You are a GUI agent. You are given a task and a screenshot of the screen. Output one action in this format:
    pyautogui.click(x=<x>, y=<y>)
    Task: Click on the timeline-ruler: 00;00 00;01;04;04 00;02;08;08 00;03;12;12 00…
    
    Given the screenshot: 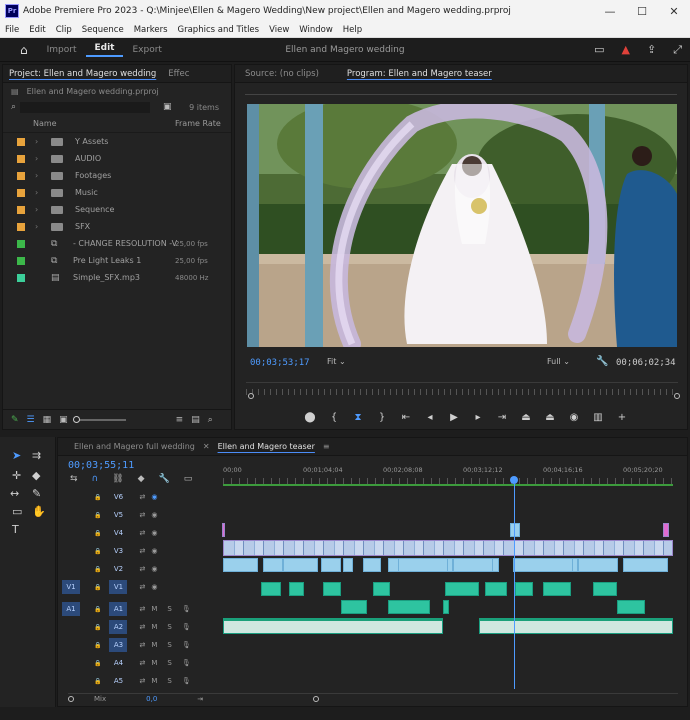 What is the action you would take?
    pyautogui.click(x=448, y=474)
    